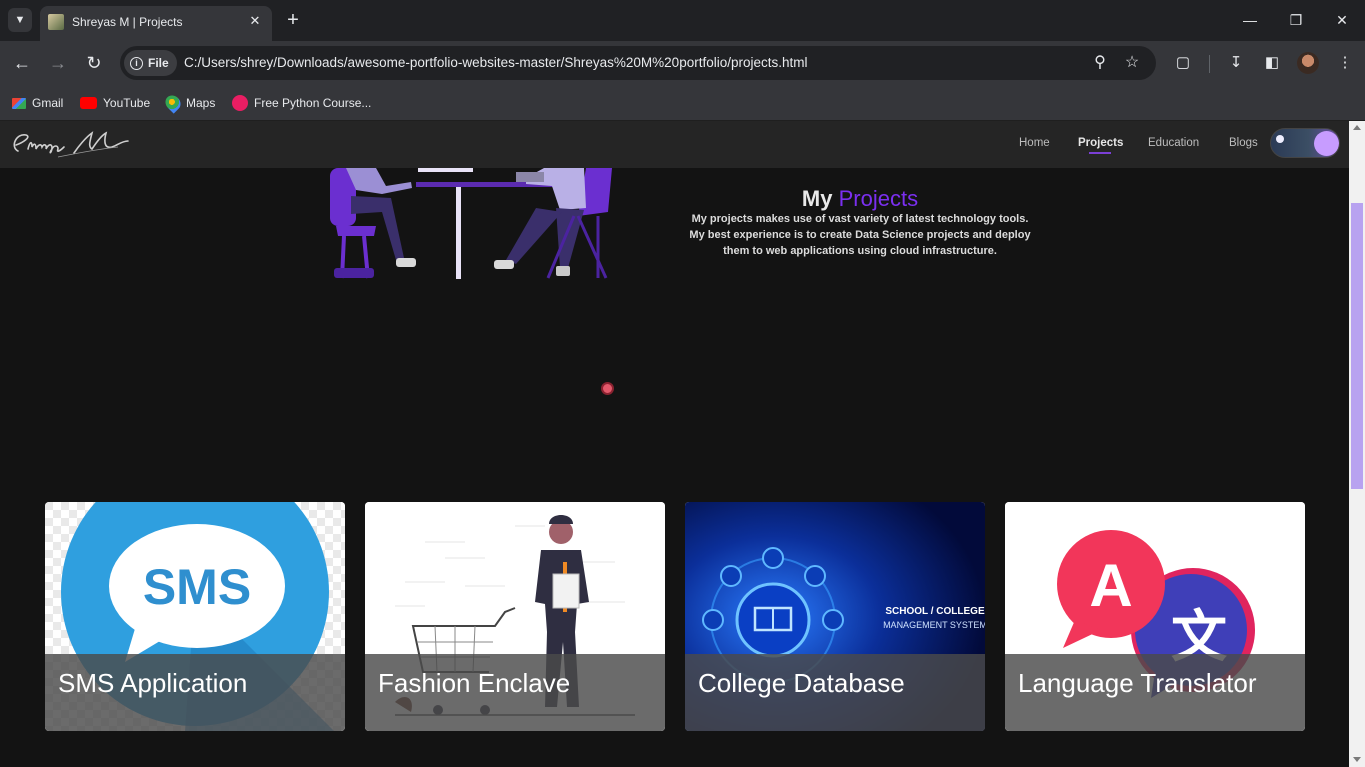  What do you see at coordinates (1357, 346) in the screenshot?
I see `scrollbar-thumb` at bounding box center [1357, 346].